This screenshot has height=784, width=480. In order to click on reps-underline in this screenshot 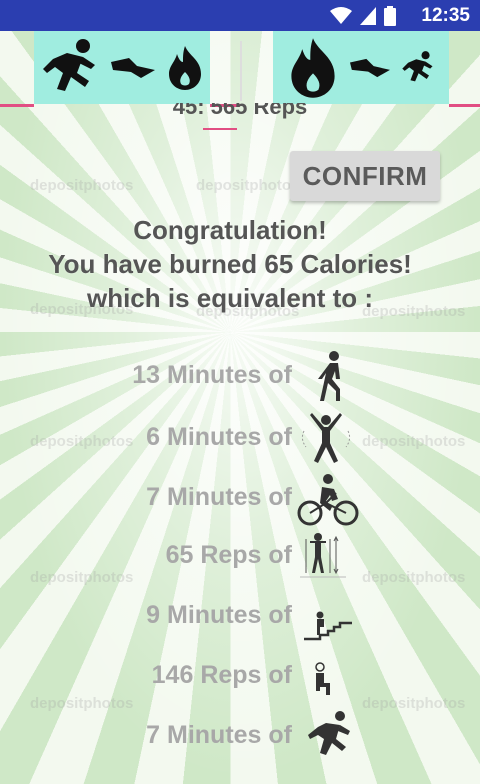, I will do `click(220, 129)`.